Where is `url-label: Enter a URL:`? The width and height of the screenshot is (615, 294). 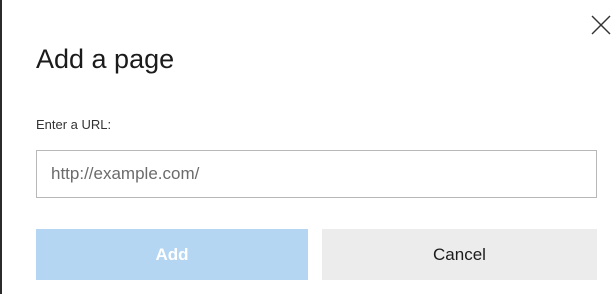
url-label: Enter a URL: is located at coordinates (74, 124).